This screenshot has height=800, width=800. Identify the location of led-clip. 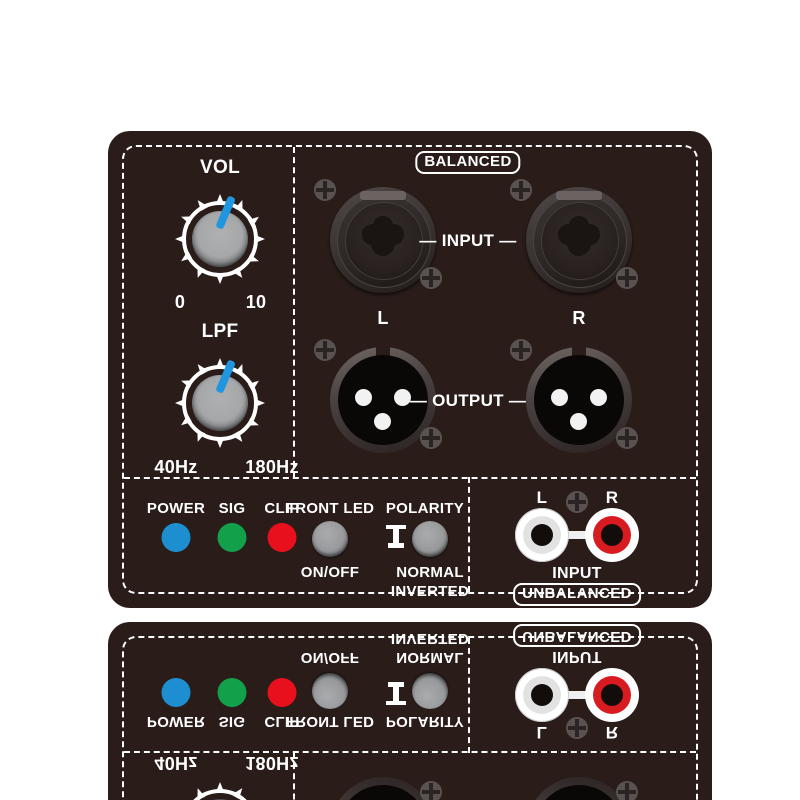
(282, 537).